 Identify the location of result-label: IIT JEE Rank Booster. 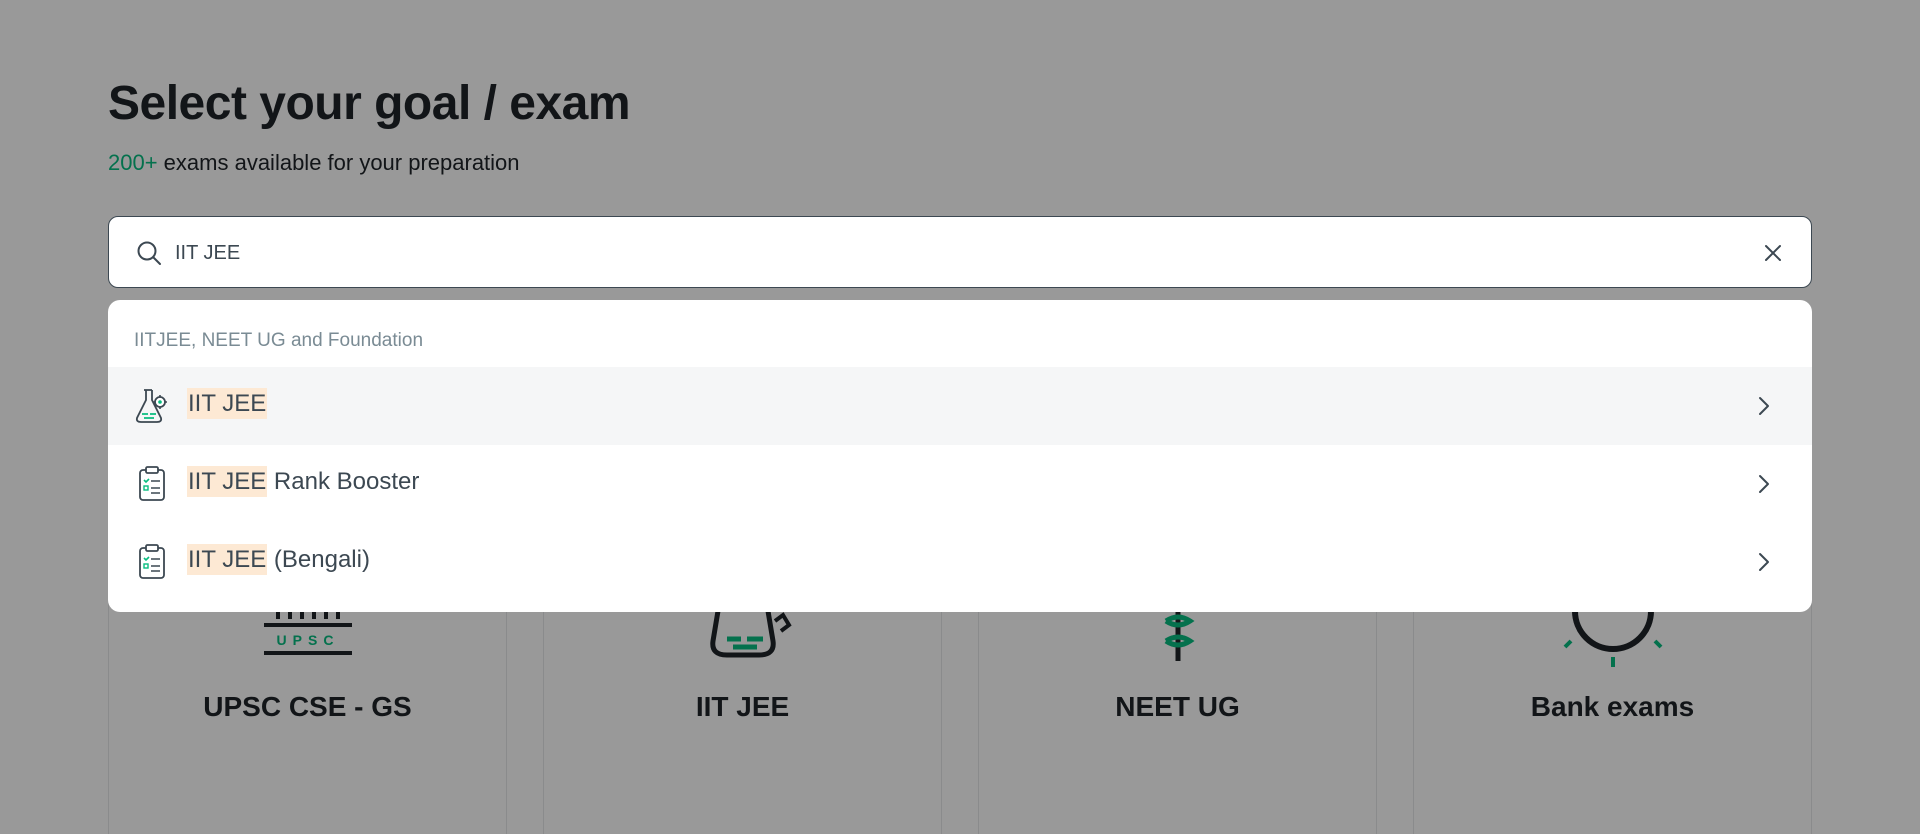
(303, 481).